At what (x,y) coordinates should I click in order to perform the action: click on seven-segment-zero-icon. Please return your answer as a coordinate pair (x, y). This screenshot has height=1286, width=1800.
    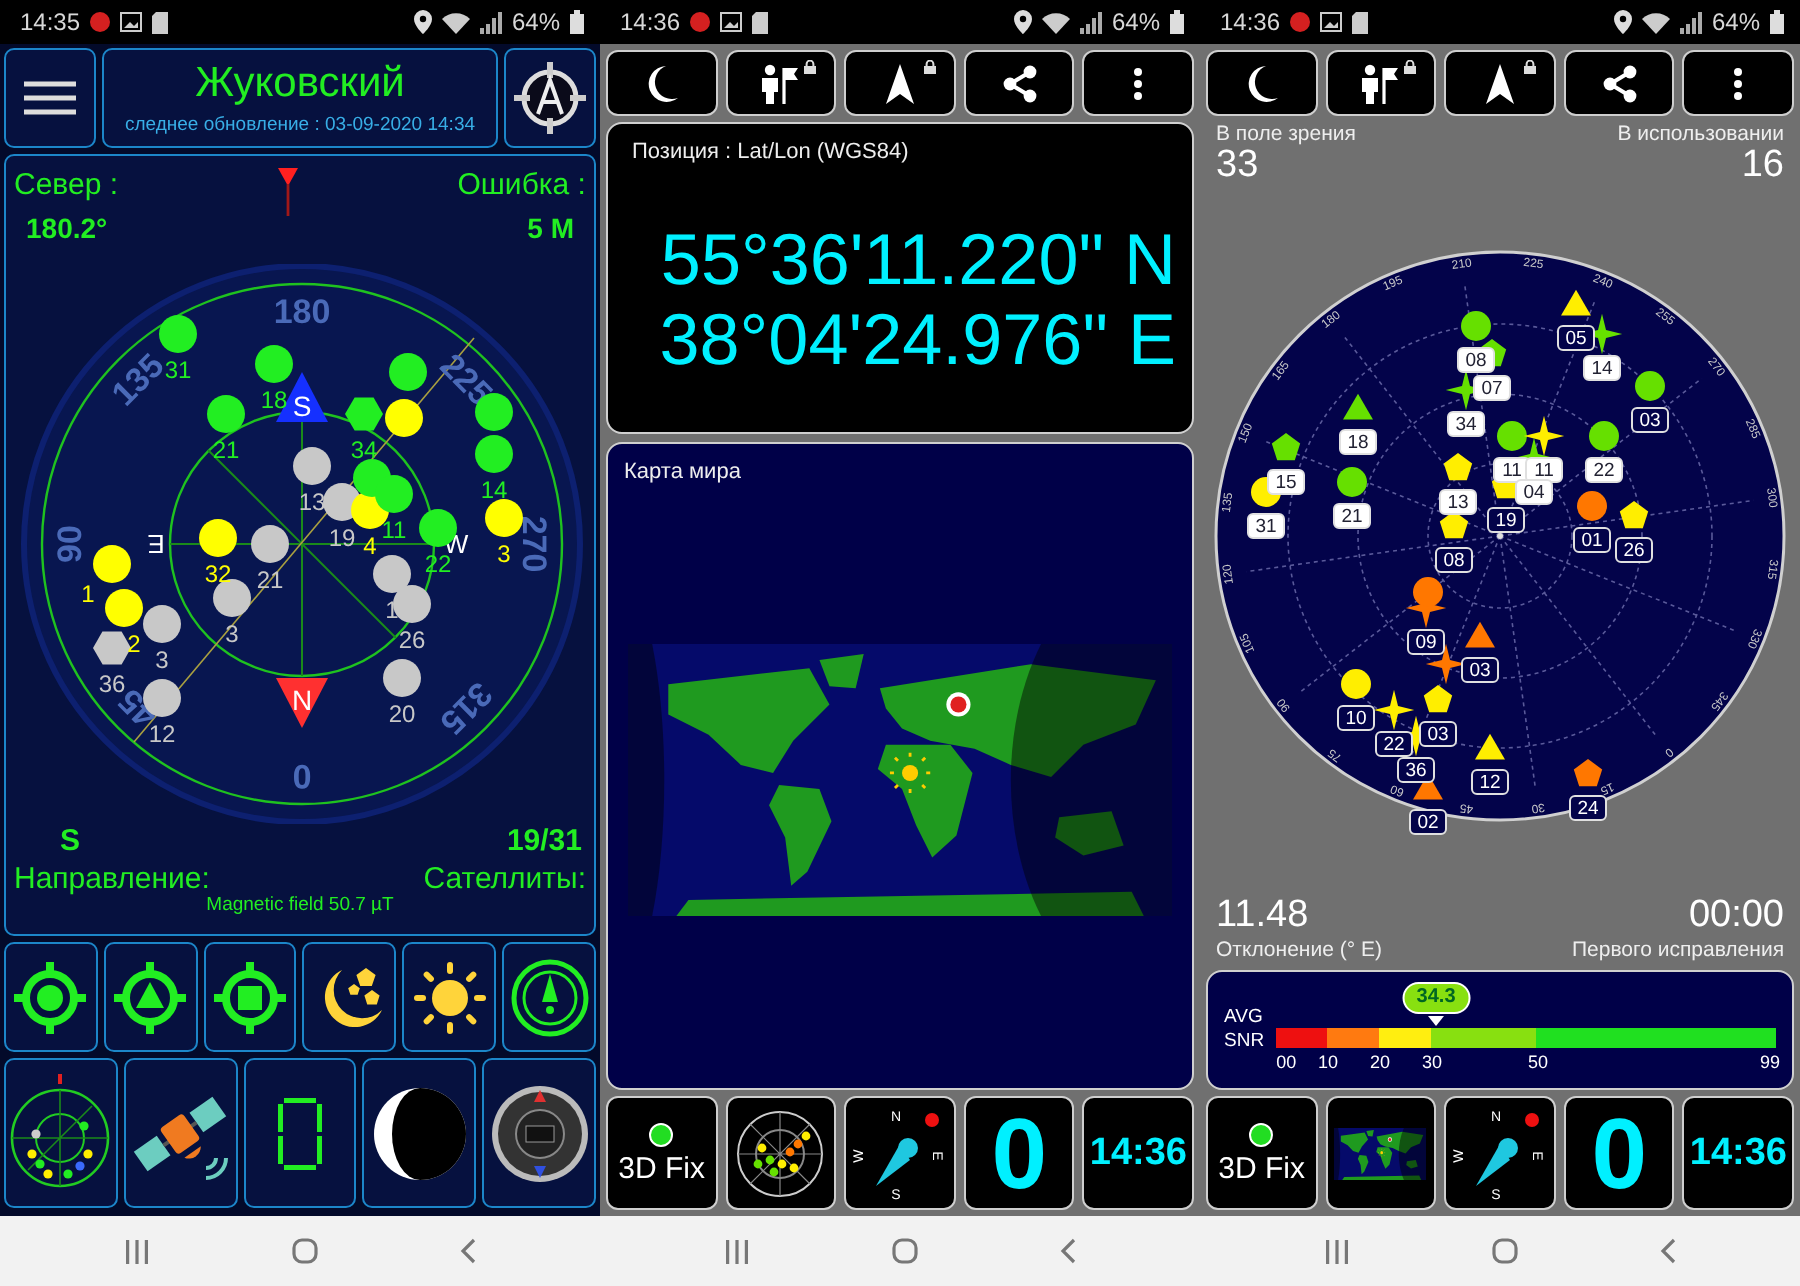
    Looking at the image, I should click on (299, 1133).